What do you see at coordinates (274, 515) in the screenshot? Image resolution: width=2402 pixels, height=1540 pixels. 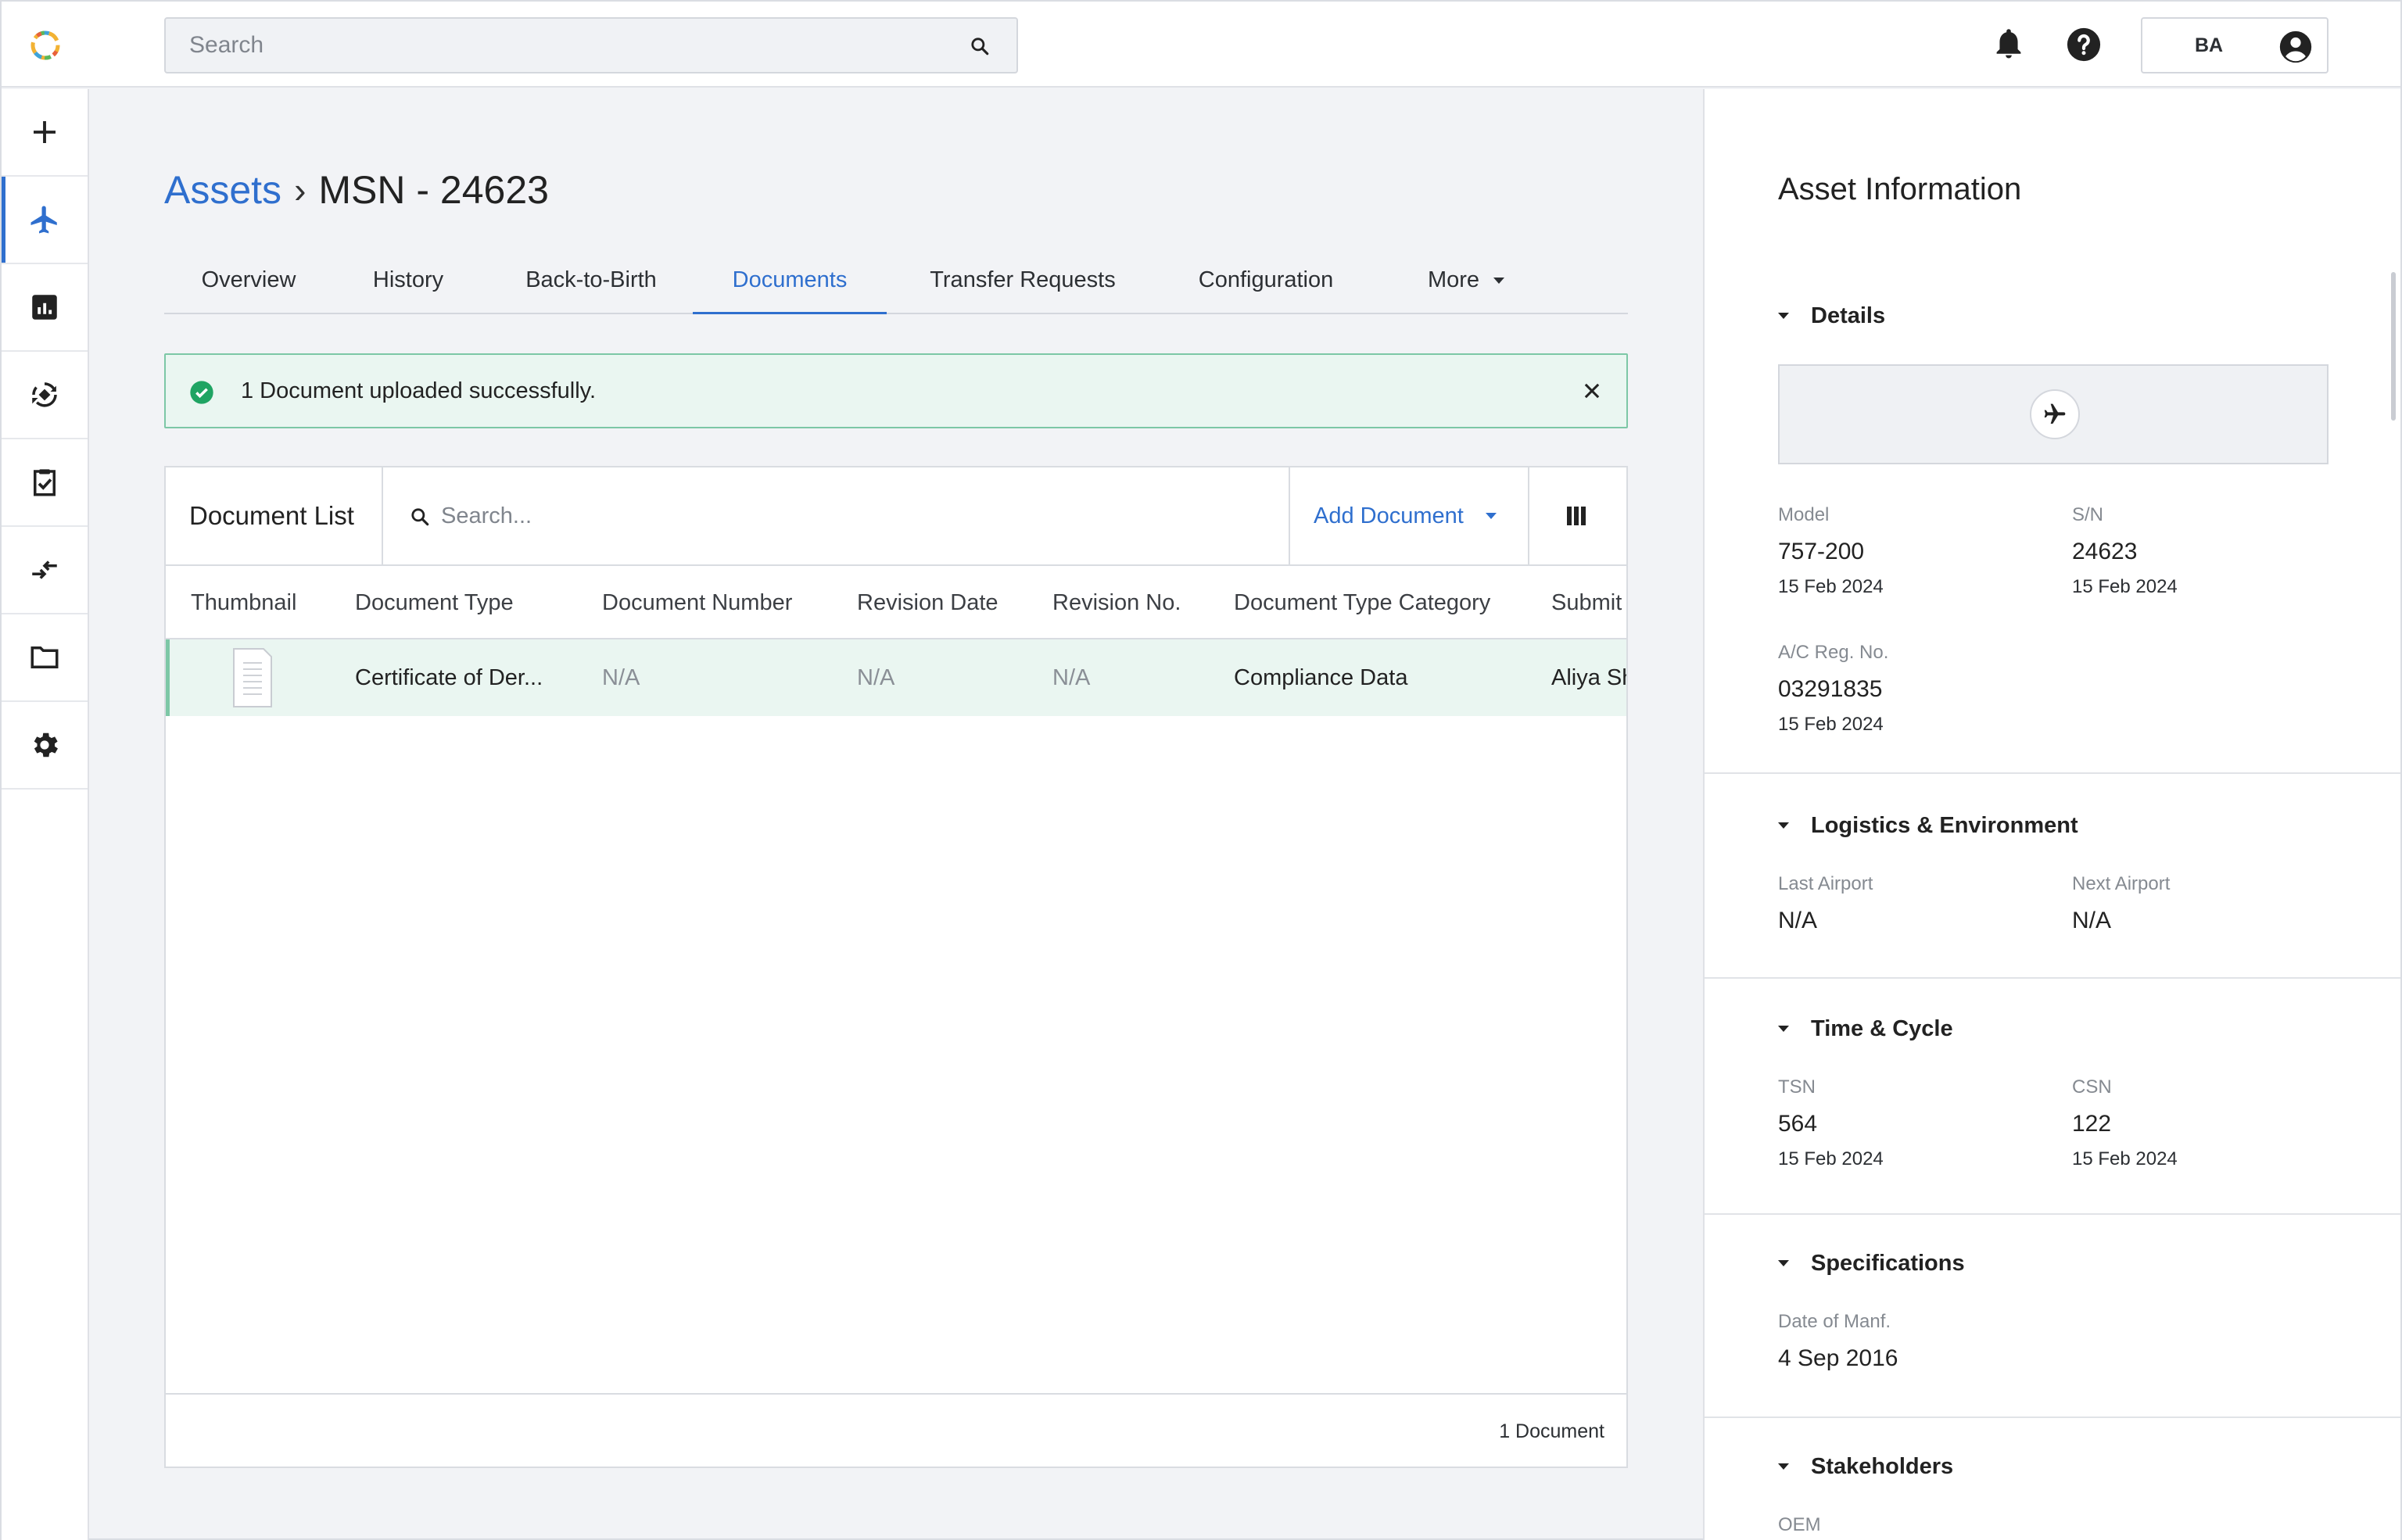 I see `document-list-title: Document List` at bounding box center [274, 515].